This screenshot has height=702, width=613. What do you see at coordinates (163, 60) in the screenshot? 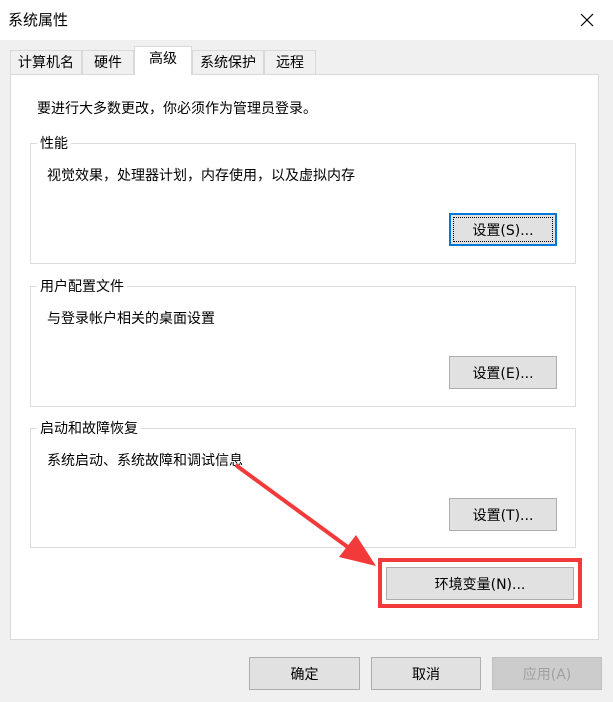
I see `tab-advanced: 高级` at bounding box center [163, 60].